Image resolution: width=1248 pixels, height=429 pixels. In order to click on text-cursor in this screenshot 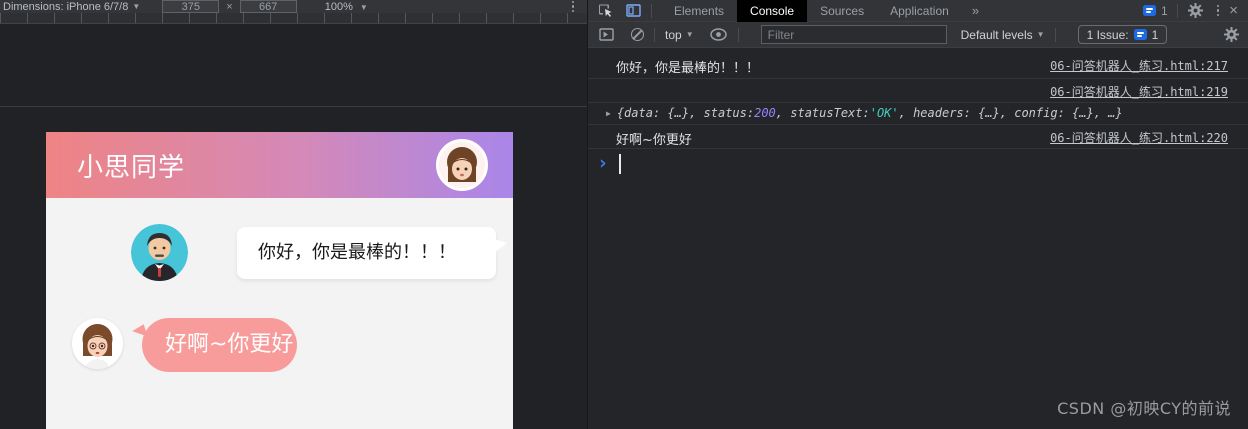, I will do `click(620, 164)`.